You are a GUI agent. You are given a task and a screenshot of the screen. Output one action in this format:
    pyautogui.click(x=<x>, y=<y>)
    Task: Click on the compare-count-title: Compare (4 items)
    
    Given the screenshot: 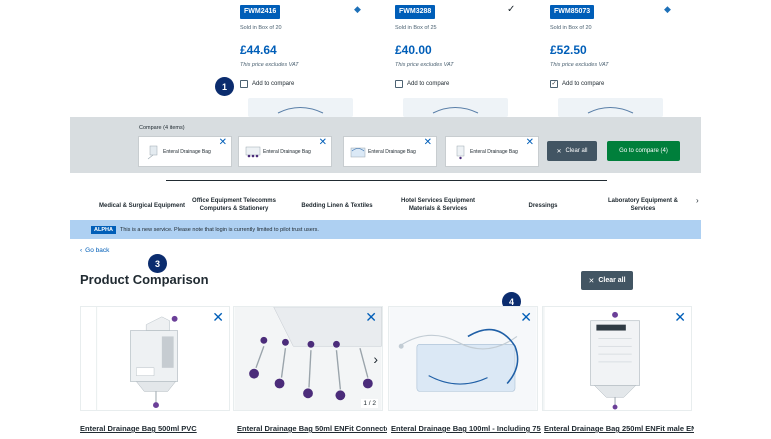 What is the action you would take?
    pyautogui.click(x=162, y=128)
    